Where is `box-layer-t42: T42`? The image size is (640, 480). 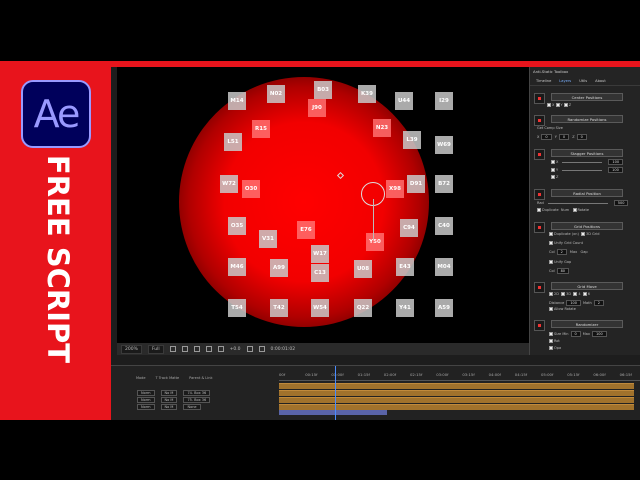 box-layer-t42: T42 is located at coordinates (279, 308).